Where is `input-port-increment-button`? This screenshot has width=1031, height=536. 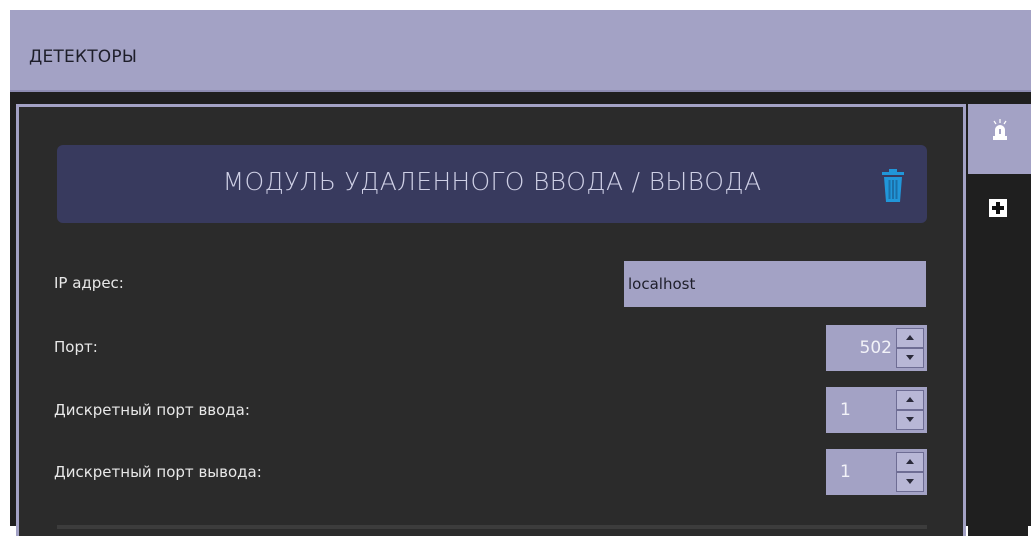
input-port-increment-button is located at coordinates (910, 400).